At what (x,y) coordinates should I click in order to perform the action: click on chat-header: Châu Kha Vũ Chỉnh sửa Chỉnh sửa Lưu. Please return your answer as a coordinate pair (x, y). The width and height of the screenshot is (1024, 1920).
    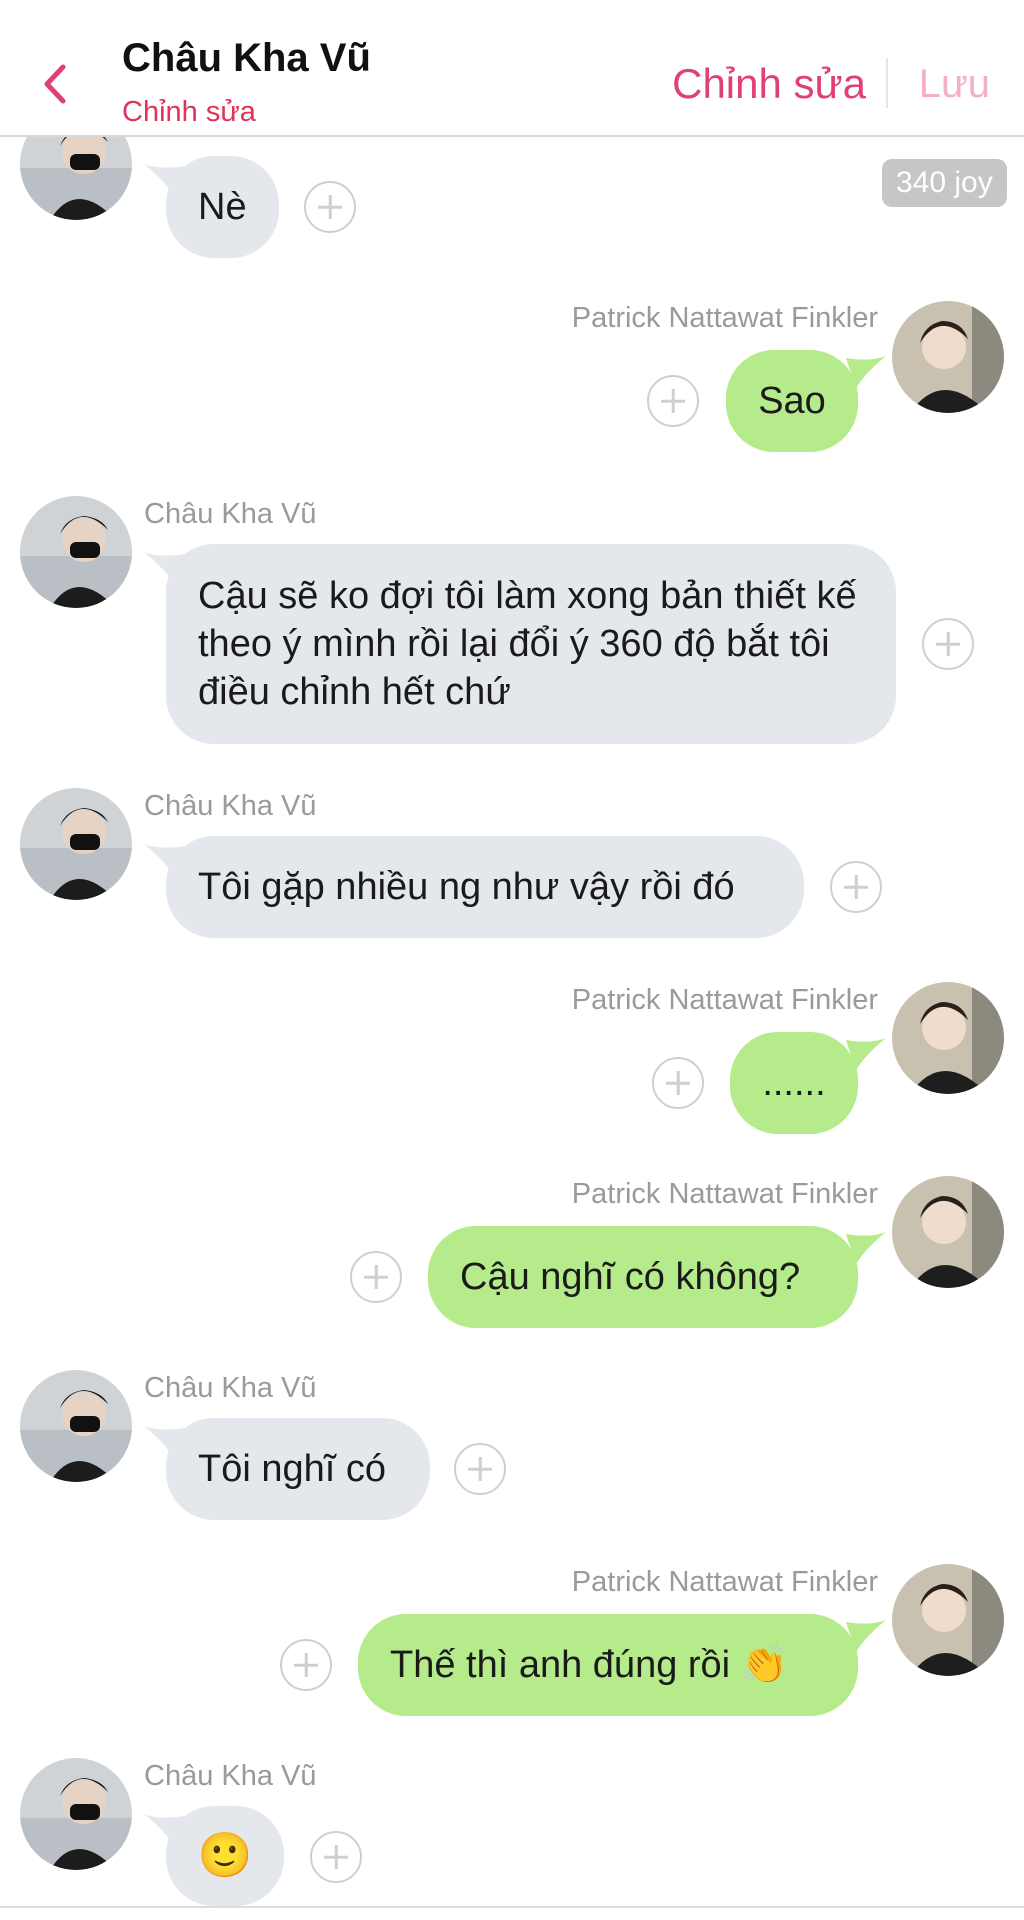
    Looking at the image, I should click on (512, 68).